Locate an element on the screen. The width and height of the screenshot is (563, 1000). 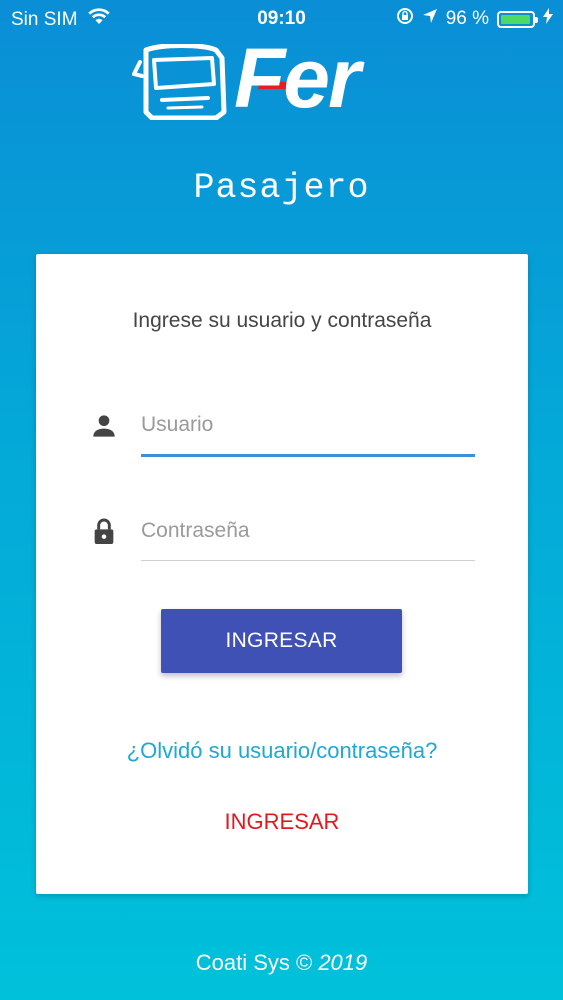
status-right: 96 % is located at coordinates (474, 19).